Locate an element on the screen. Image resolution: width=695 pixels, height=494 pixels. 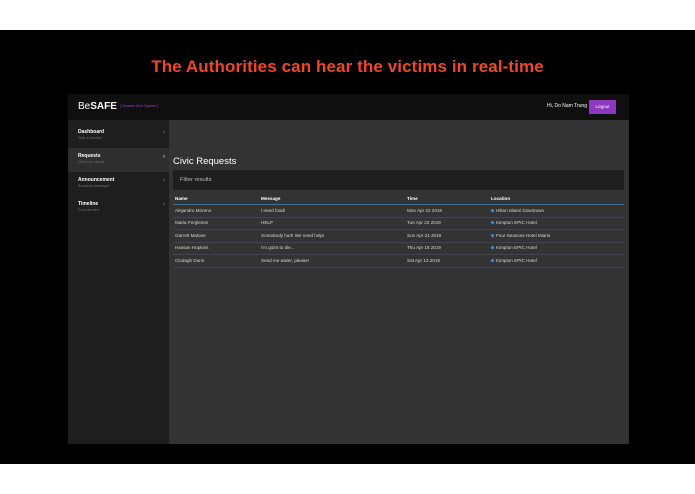
sidebar-item-subtitle: Stats & Number is located at coordinates (90, 138).